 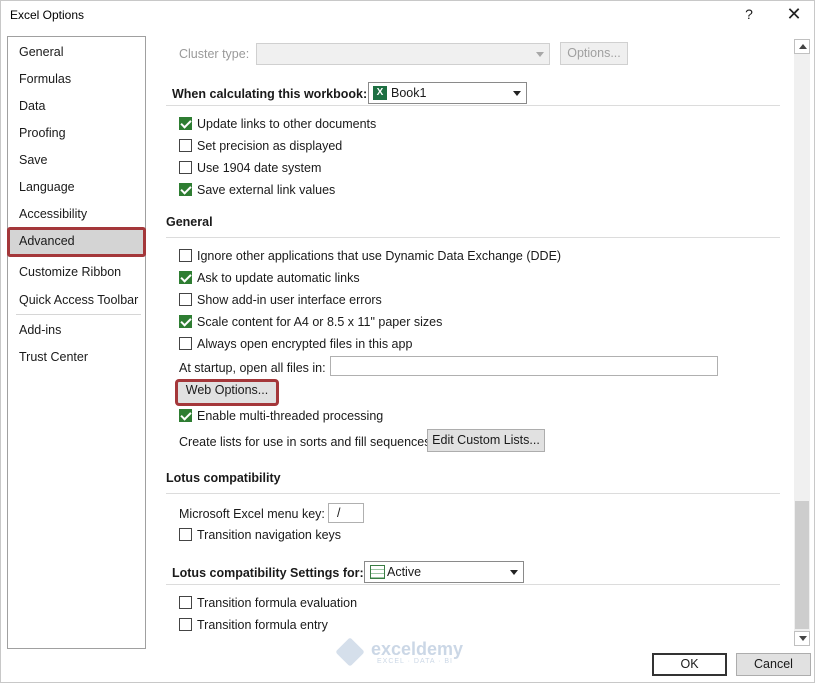 What do you see at coordinates (289, 300) in the screenshot?
I see `show-addin-errors-label: Show add-in user interface errors` at bounding box center [289, 300].